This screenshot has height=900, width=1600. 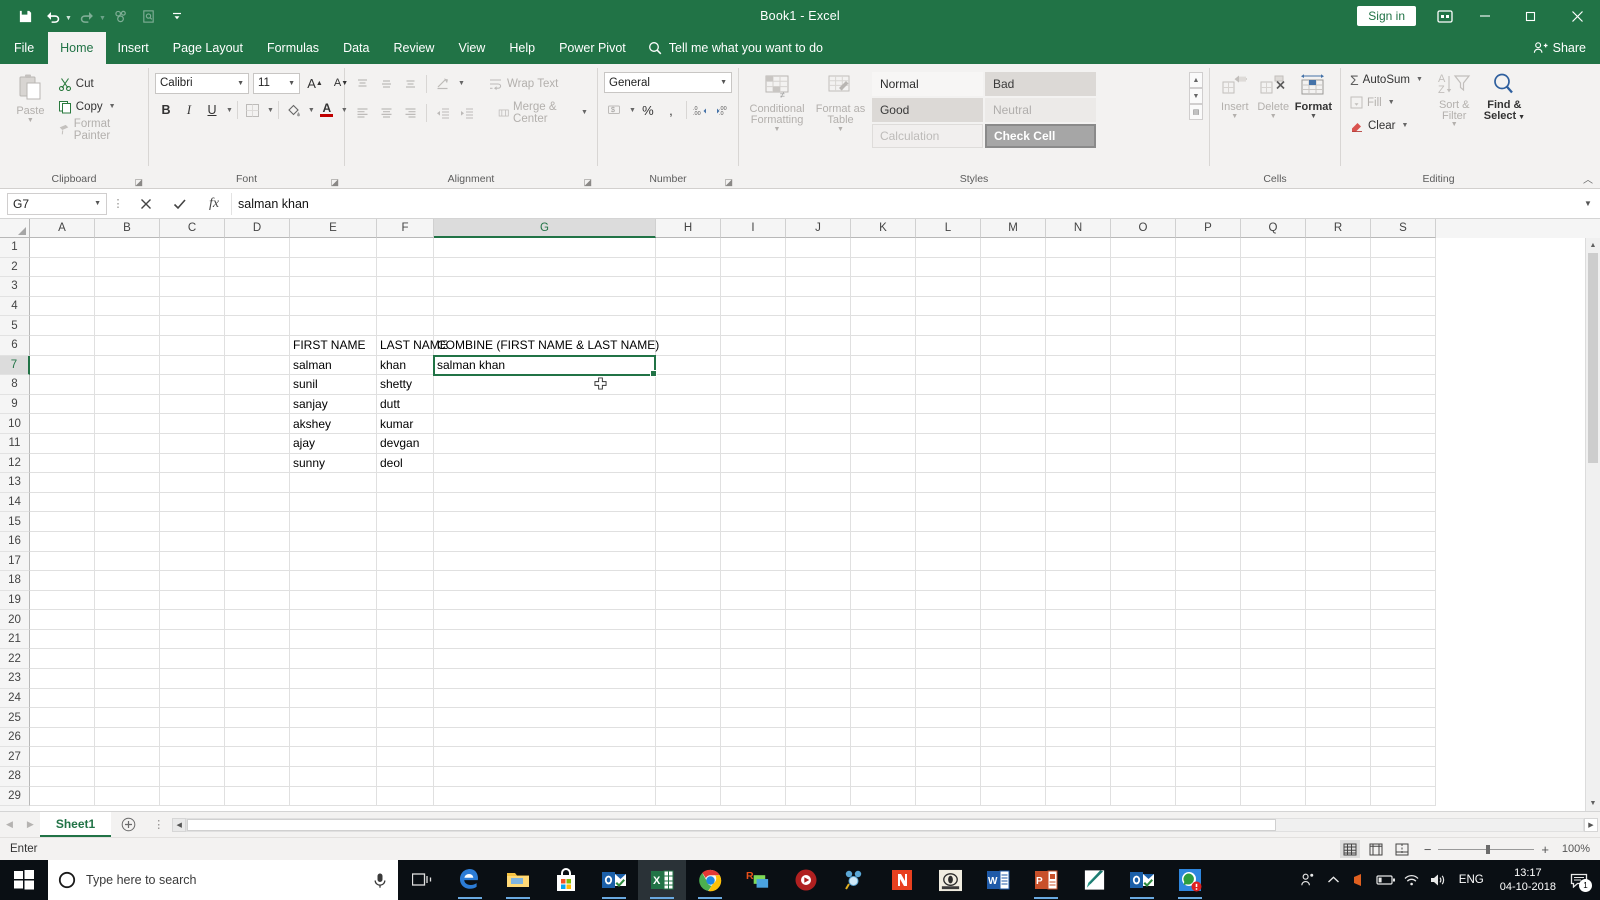 What do you see at coordinates (818, 267) in the screenshot?
I see `cell-J2` at bounding box center [818, 267].